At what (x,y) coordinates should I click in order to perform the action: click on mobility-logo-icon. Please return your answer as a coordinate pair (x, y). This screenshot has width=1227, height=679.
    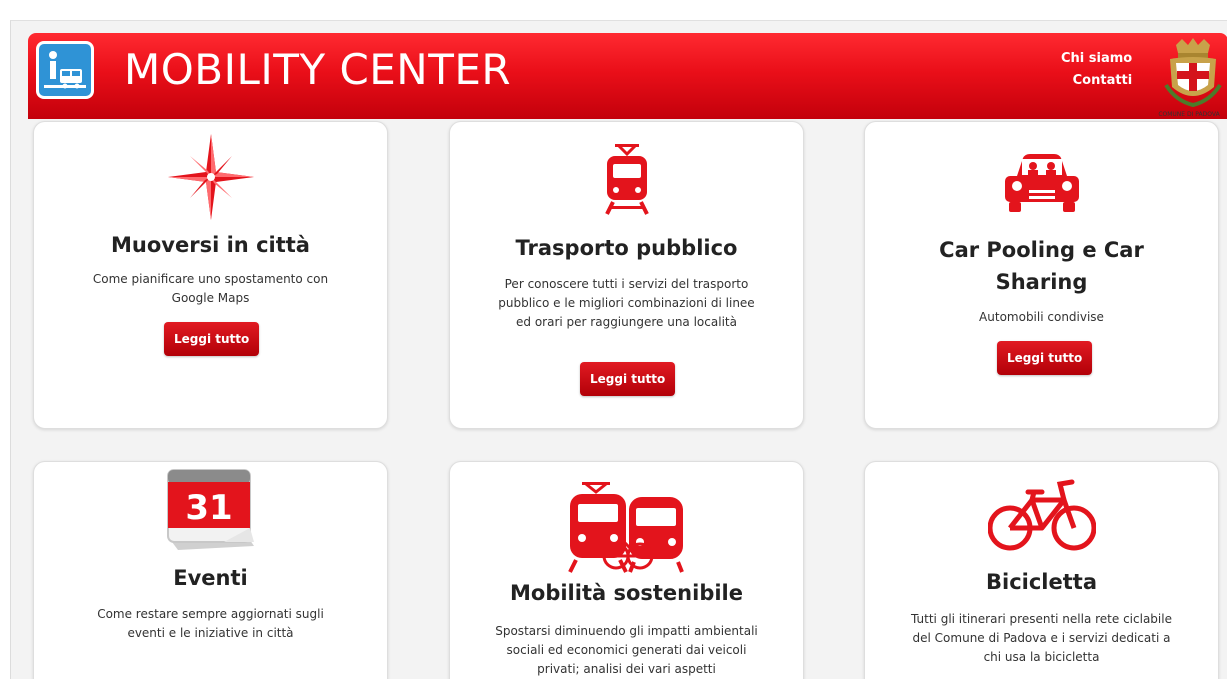
    Looking at the image, I should click on (65, 70).